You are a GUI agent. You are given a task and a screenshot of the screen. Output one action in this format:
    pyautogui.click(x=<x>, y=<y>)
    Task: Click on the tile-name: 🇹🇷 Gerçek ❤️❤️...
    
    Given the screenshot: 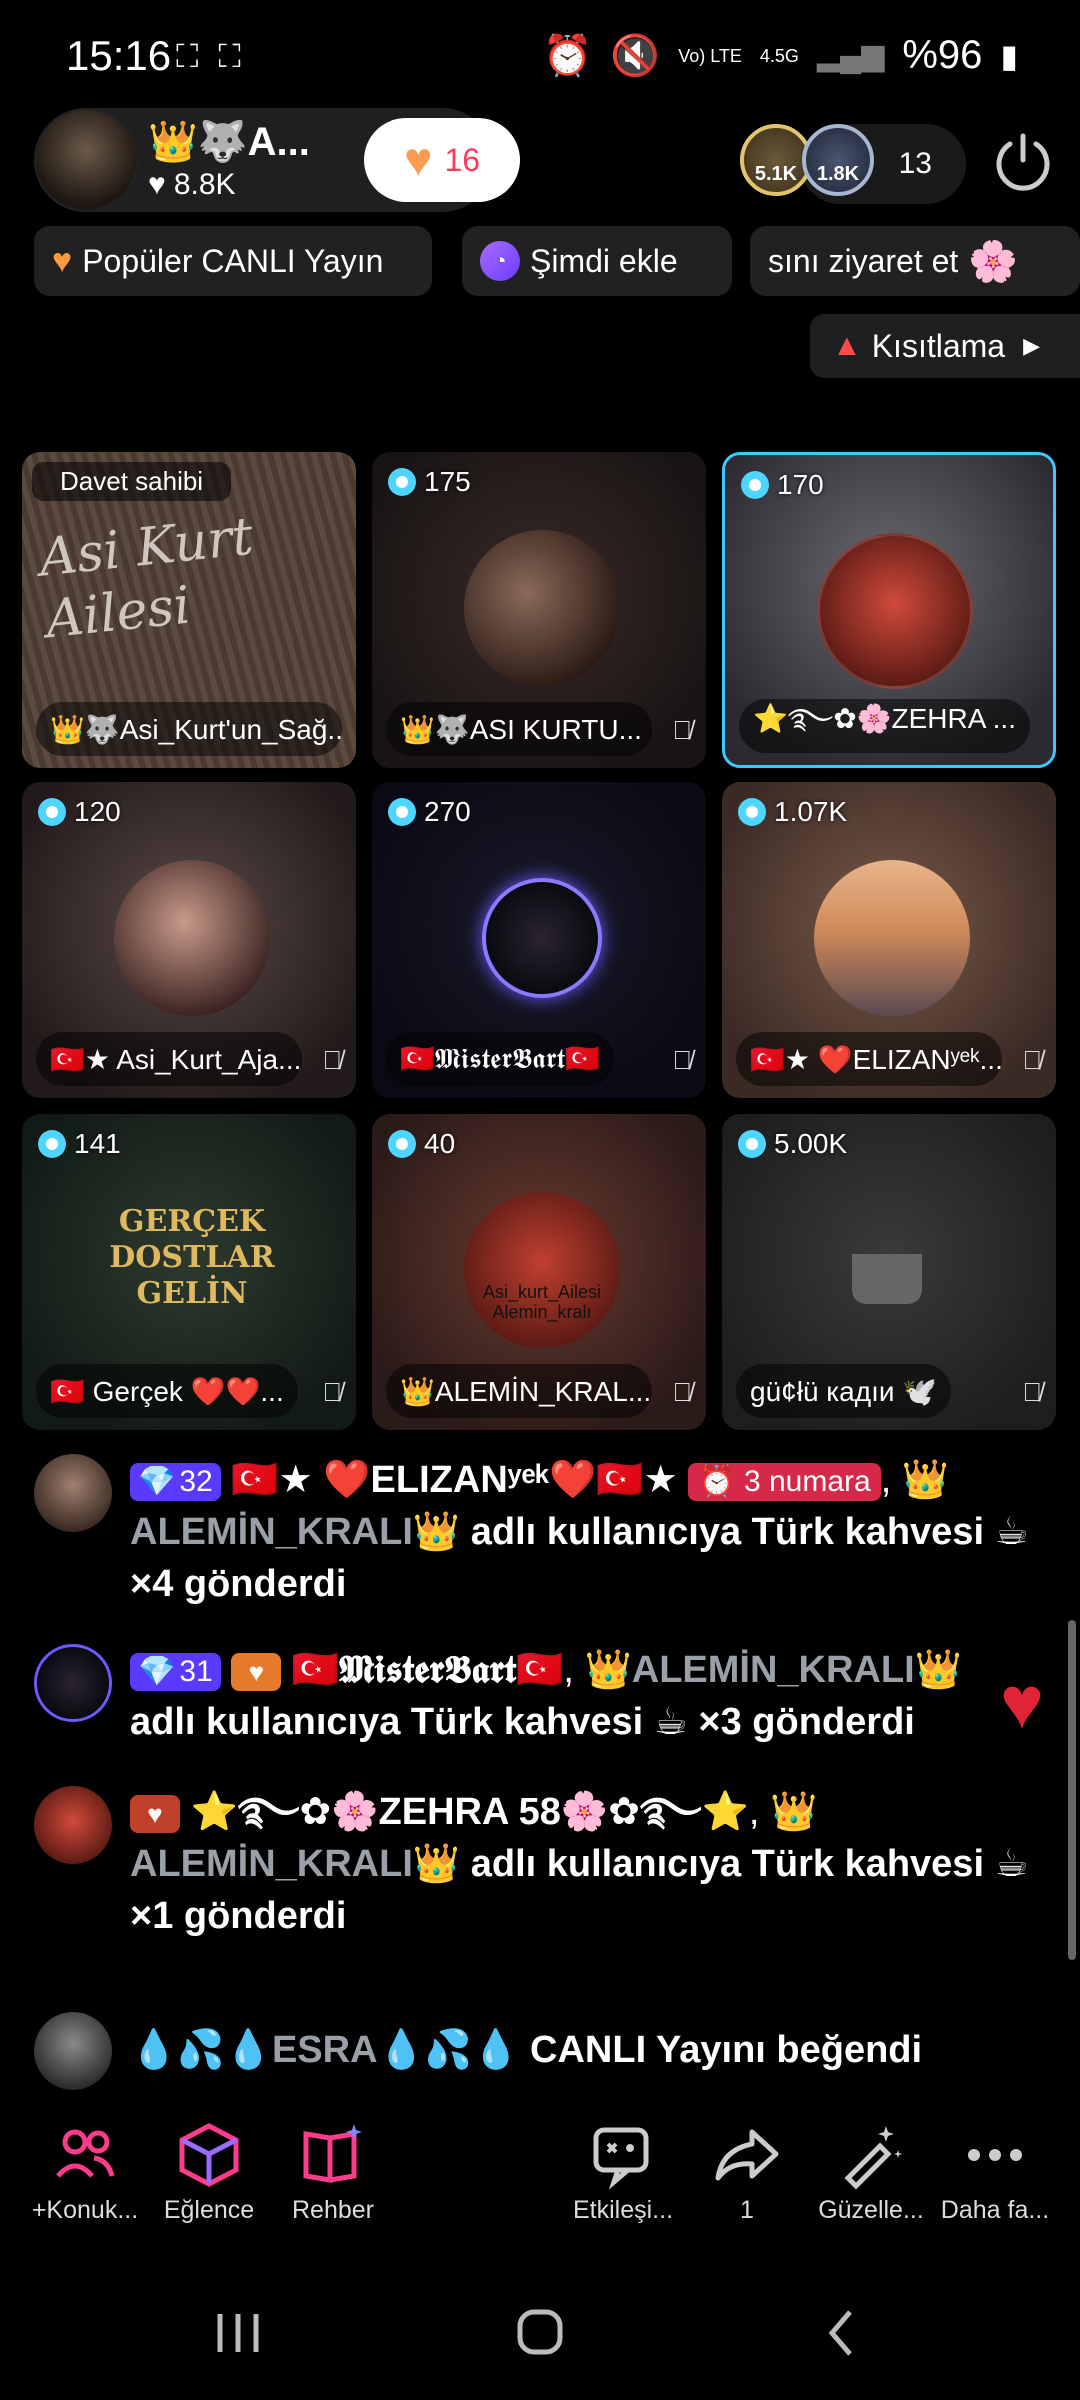 What is the action you would take?
    pyautogui.click(x=167, y=1391)
    